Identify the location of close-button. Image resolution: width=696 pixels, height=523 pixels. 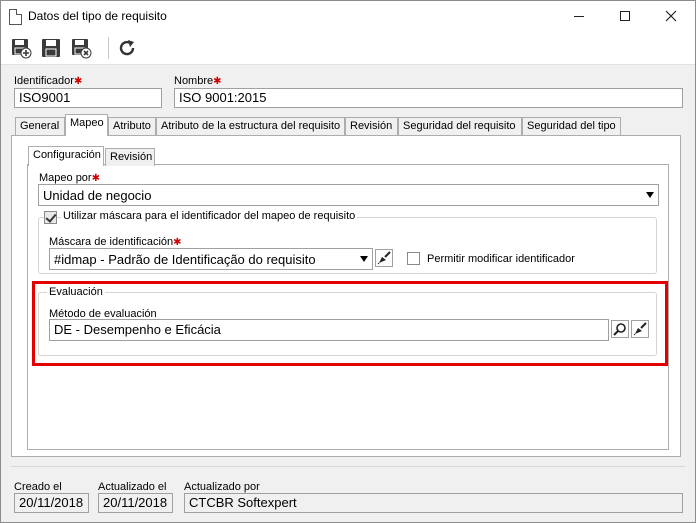
(671, 16).